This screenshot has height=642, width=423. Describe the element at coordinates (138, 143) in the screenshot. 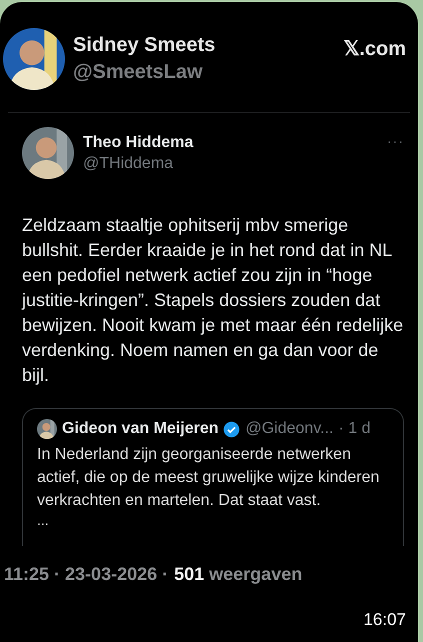

I see `tweet-author-name: Theo Hiddema` at that location.